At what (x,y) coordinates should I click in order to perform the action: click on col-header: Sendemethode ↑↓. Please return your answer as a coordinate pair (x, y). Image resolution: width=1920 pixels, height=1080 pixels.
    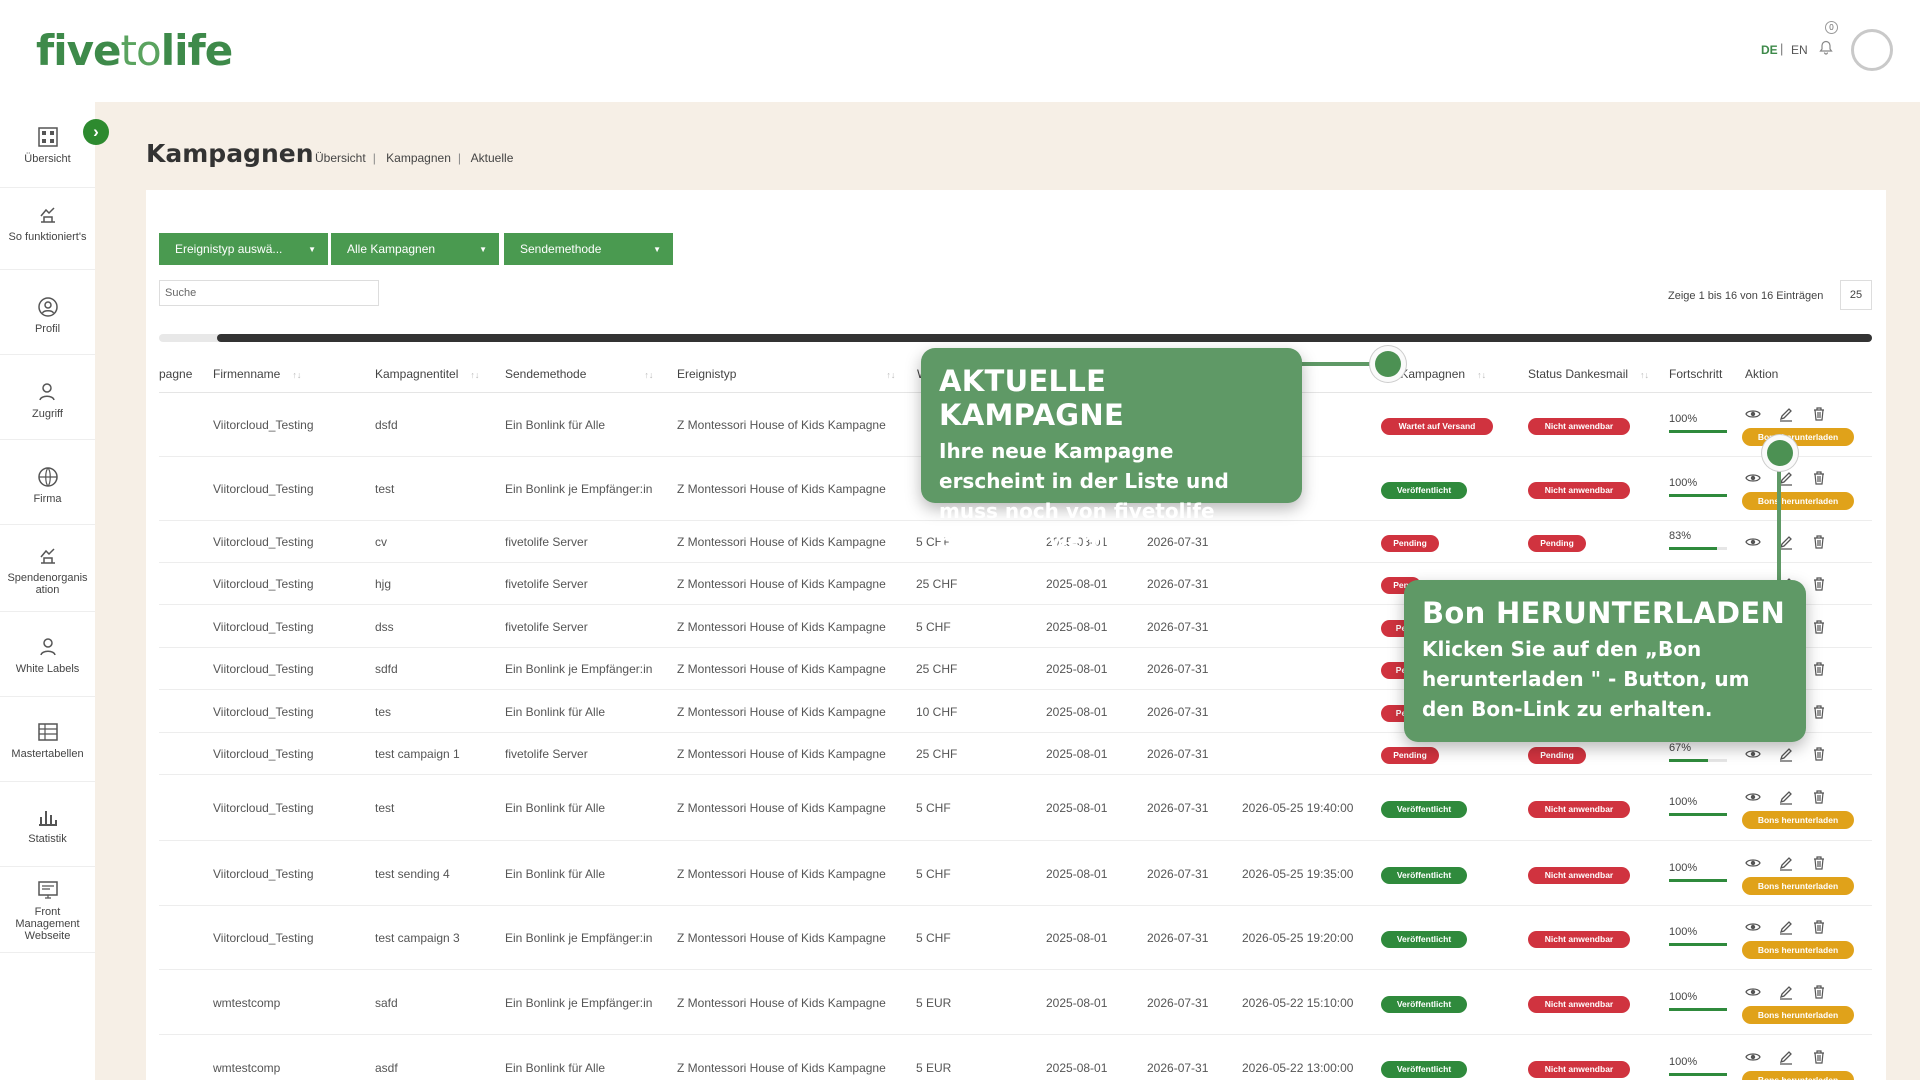
    Looking at the image, I should click on (579, 374).